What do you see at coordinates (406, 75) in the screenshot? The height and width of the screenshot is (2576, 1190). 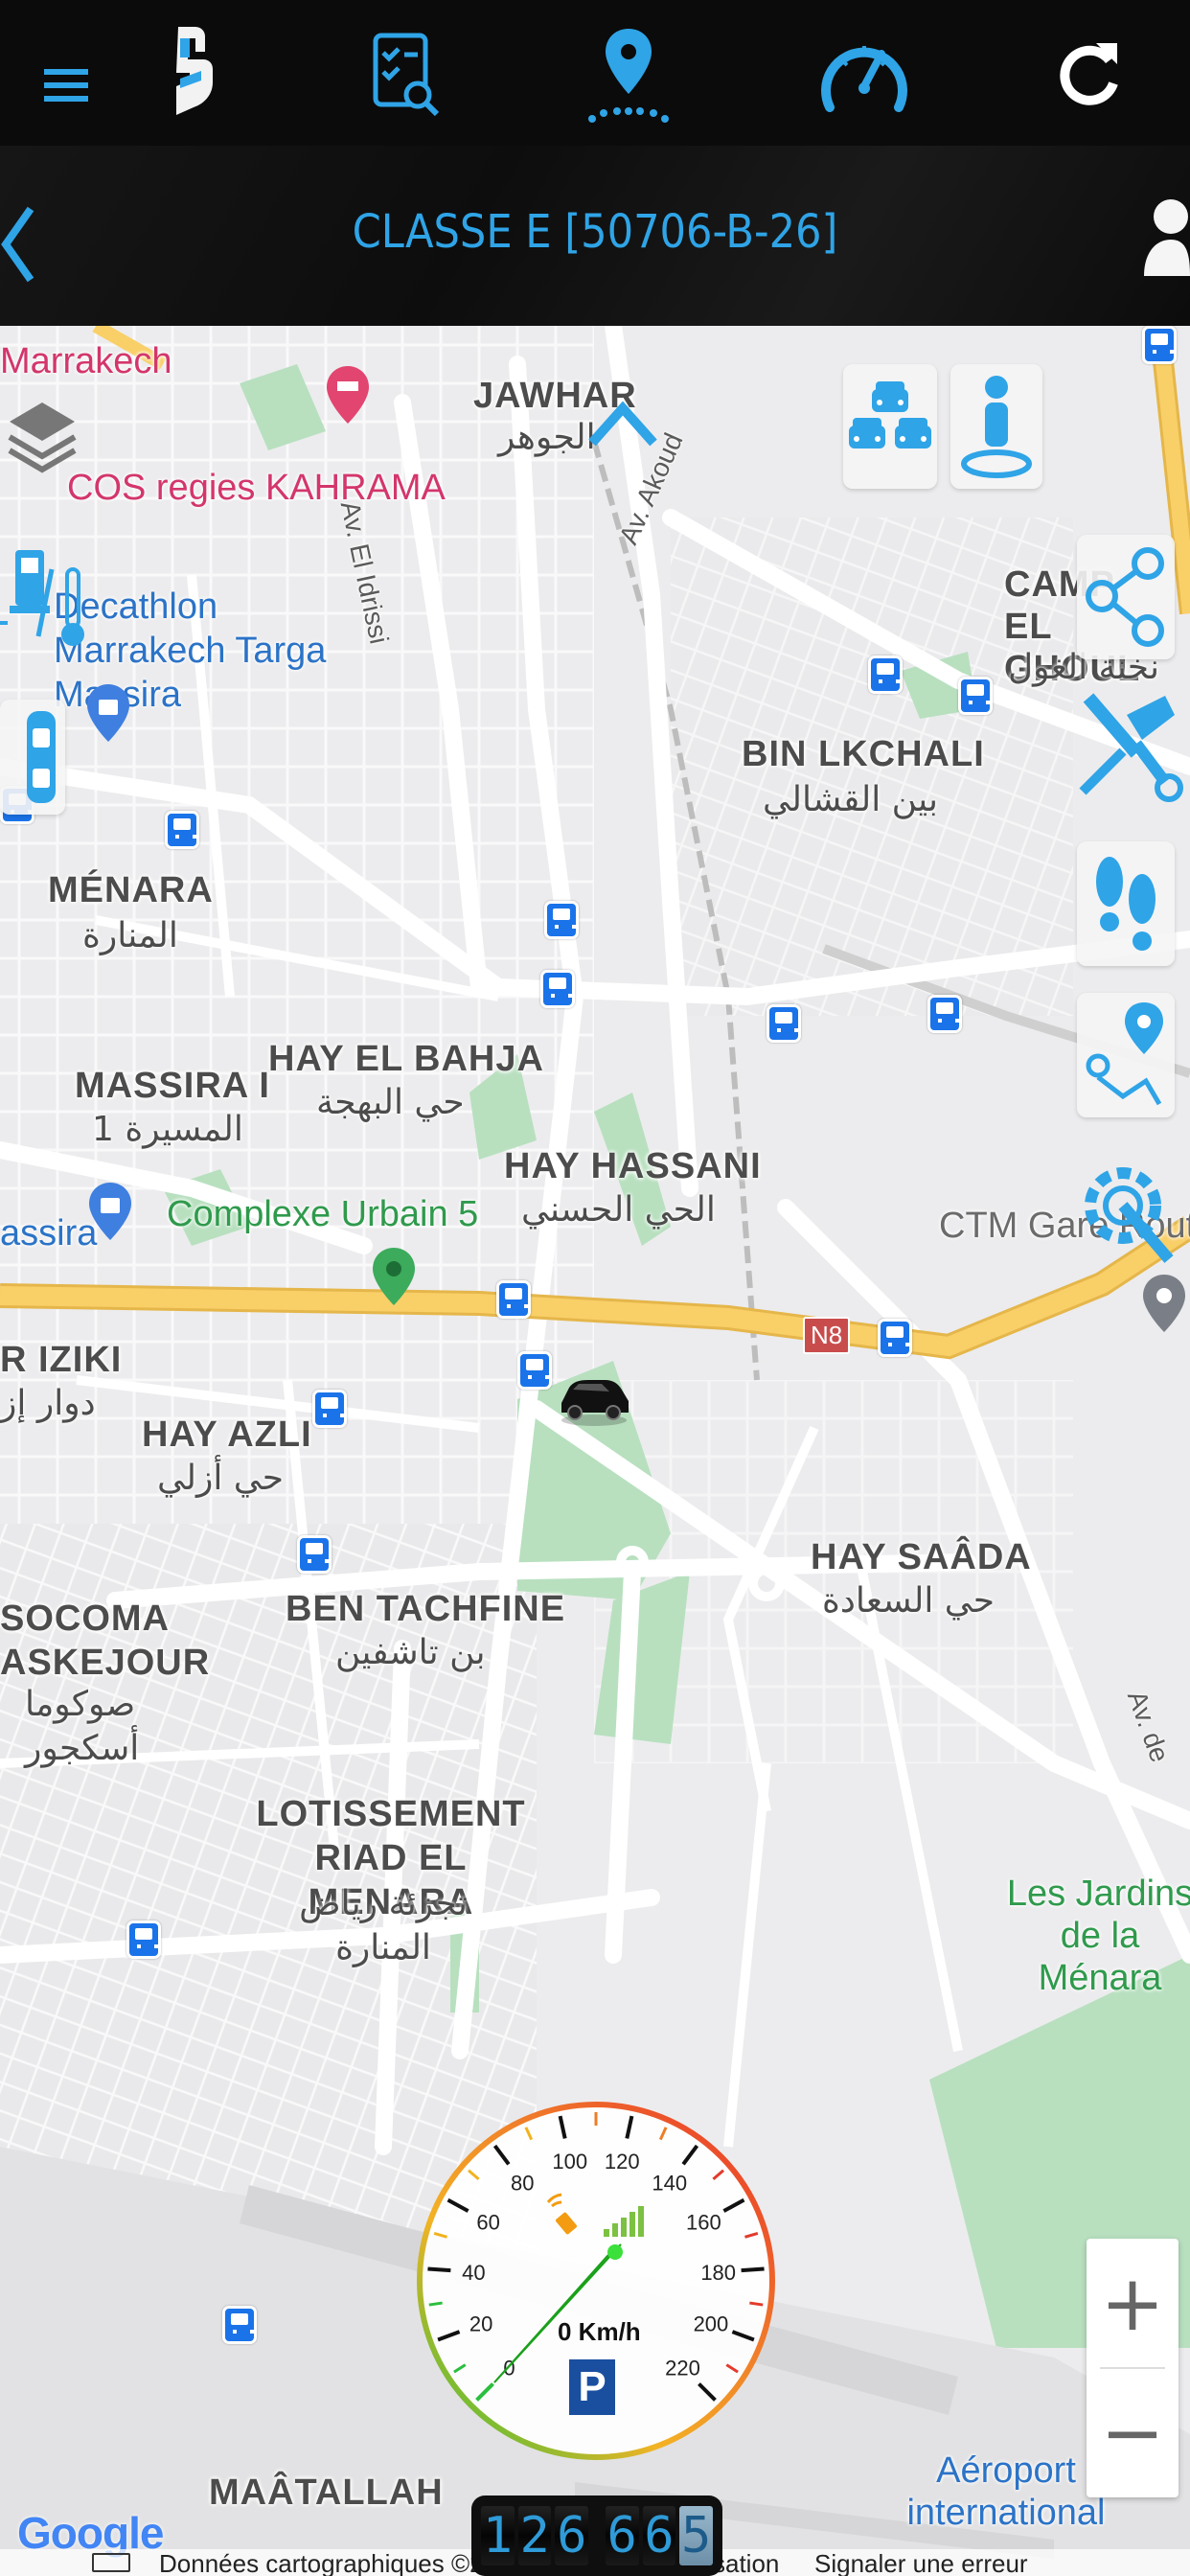 I see `checklist-search-icon` at bounding box center [406, 75].